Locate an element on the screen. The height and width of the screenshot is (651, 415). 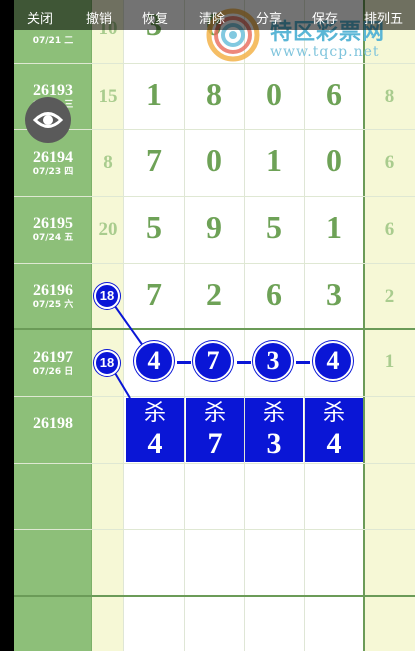
rank5-tab: 排列五 is located at coordinates (383, 17).